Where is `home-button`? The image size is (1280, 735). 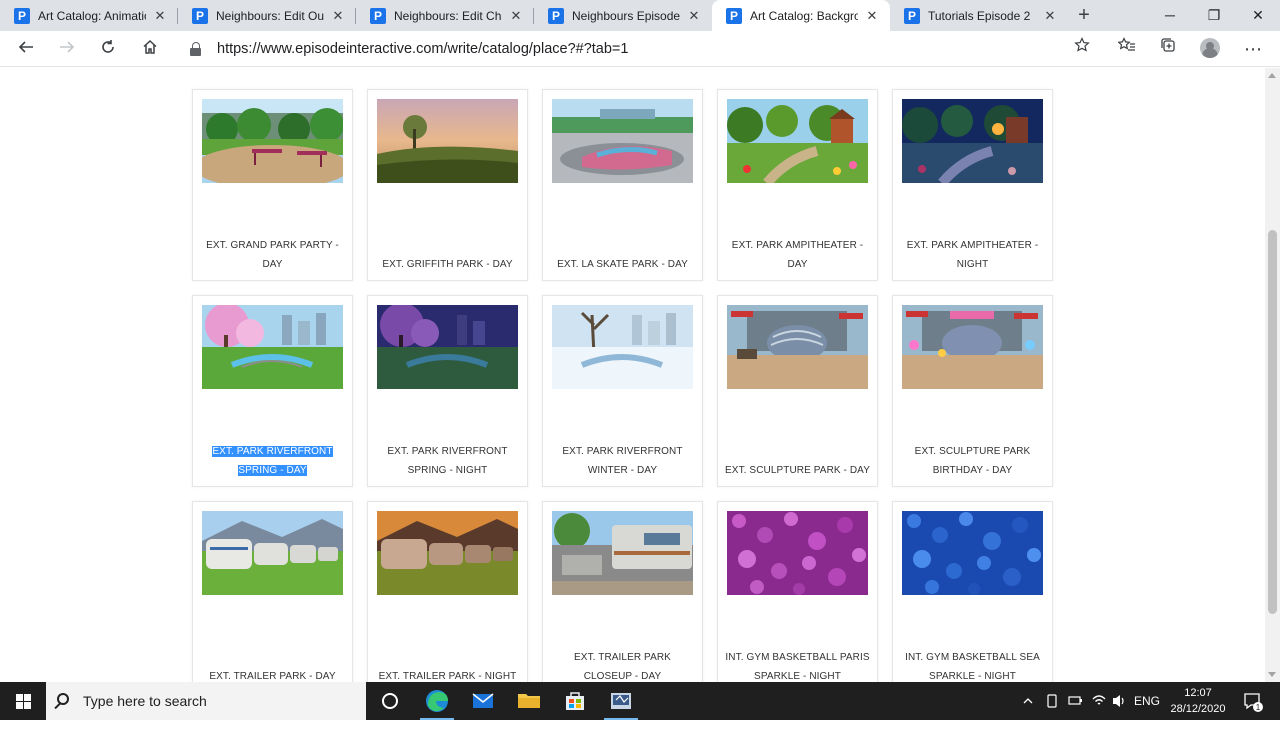 home-button is located at coordinates (150, 49).